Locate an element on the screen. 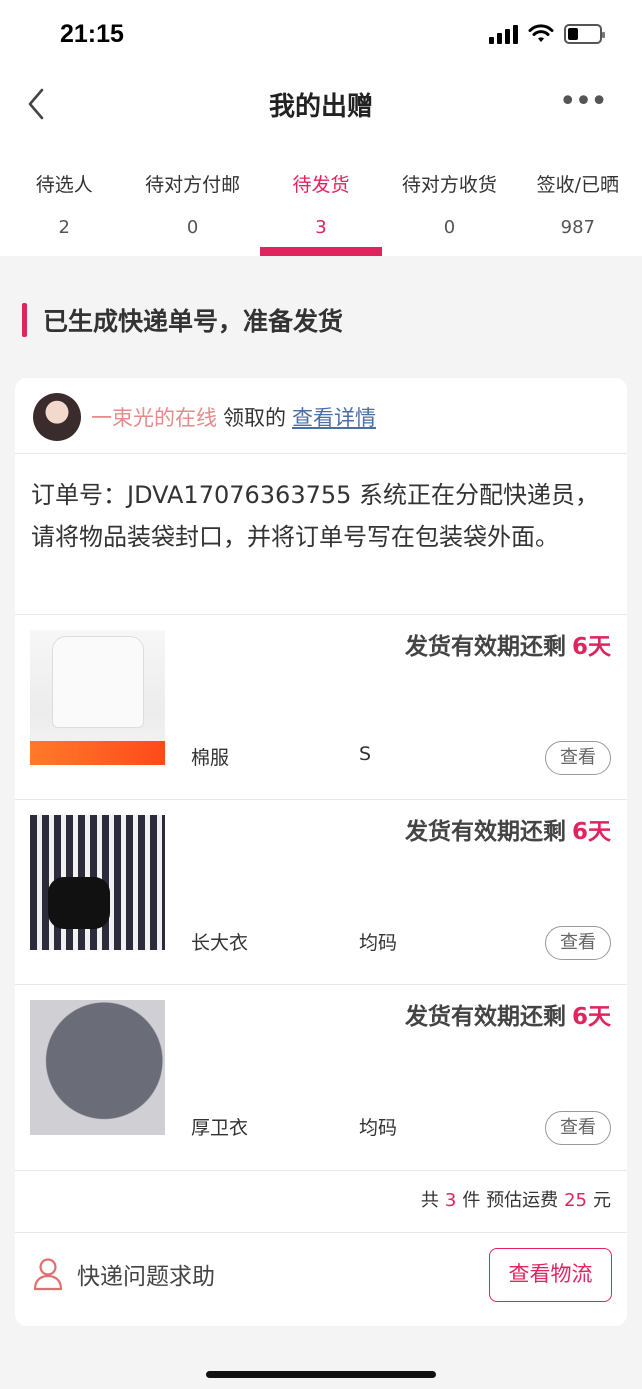 This screenshot has height=1389, width=642. status-icons is located at coordinates (547, 34).